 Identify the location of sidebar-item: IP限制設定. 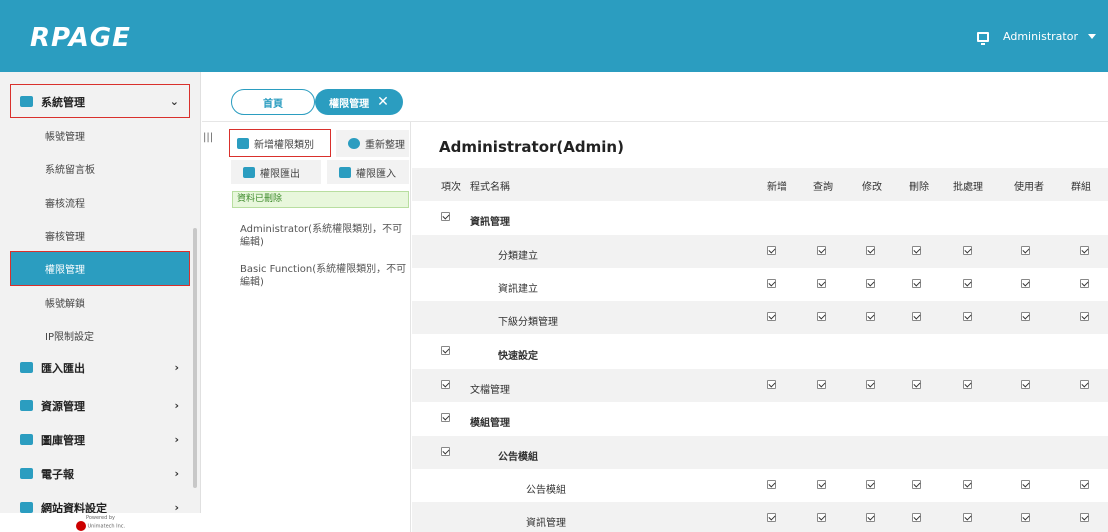
(97, 335).